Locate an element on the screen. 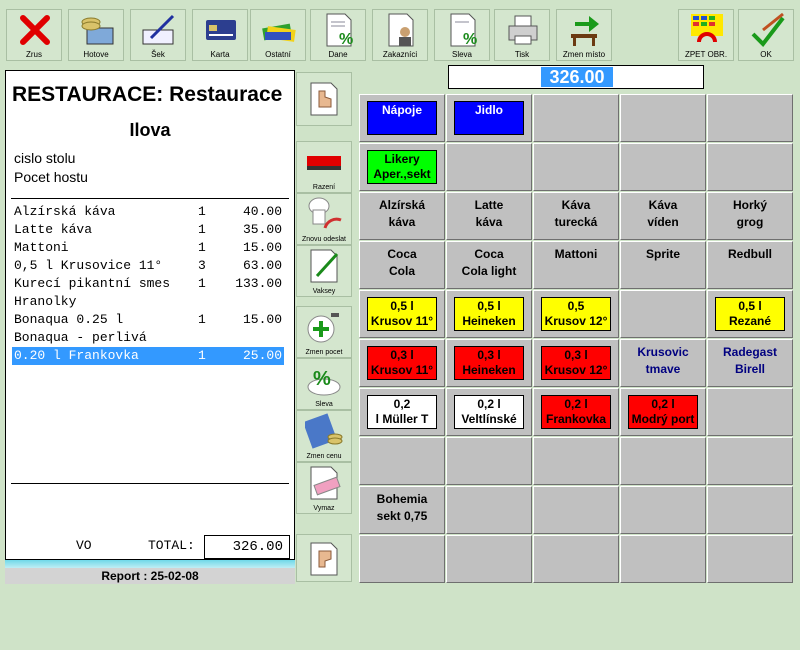 The image size is (800, 650). scroll-down-button is located at coordinates (324, 558).